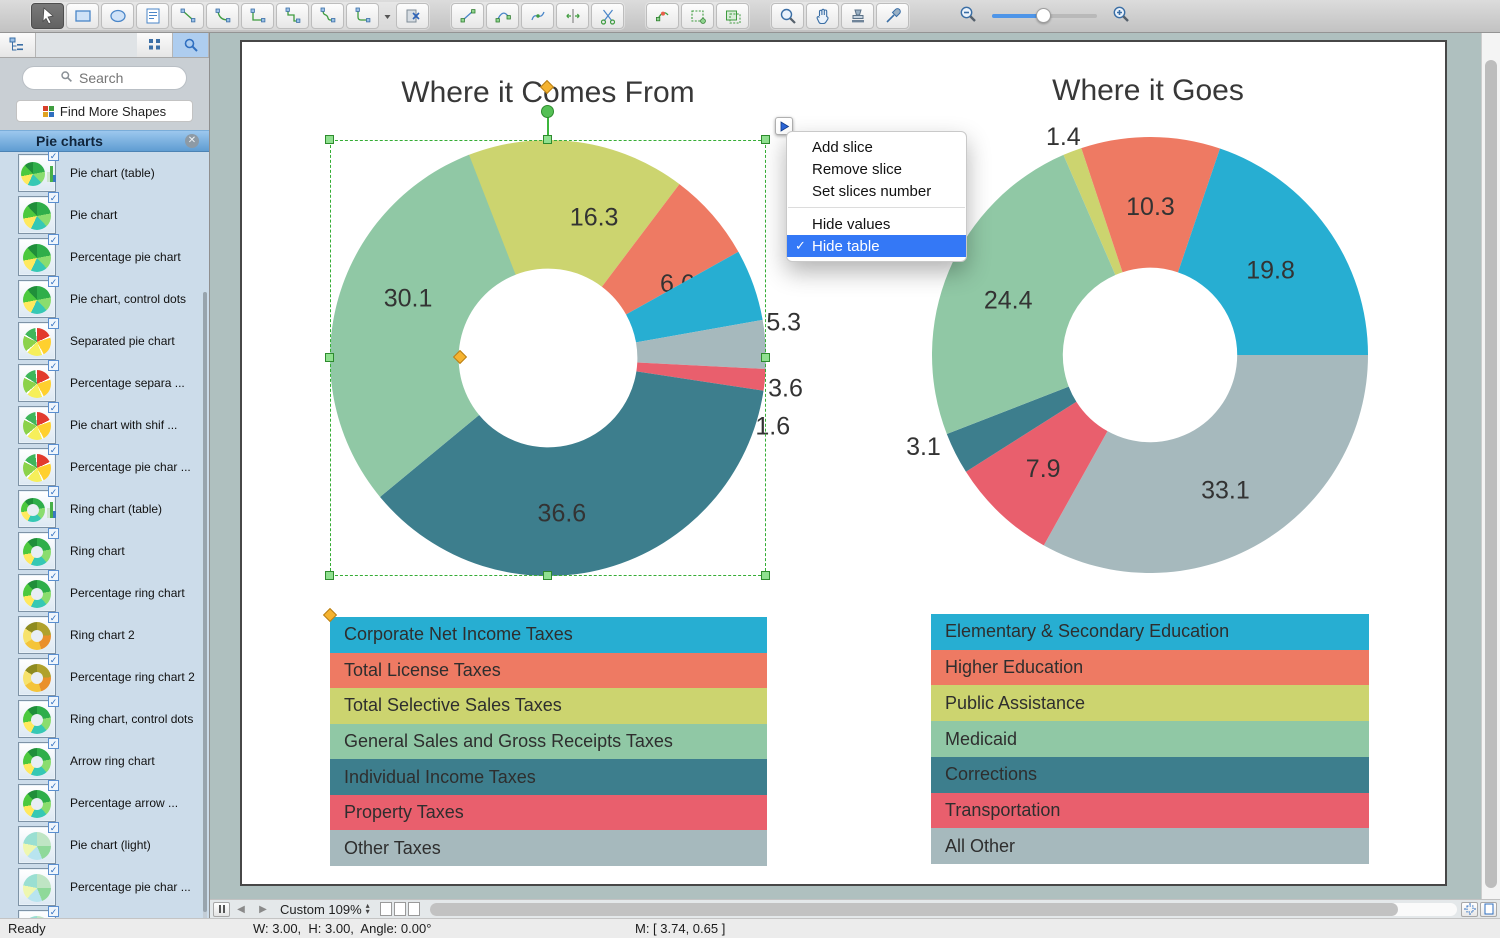 Image resolution: width=1500 pixels, height=938 pixels. I want to click on legend-row: Medicaid, so click(1150, 739).